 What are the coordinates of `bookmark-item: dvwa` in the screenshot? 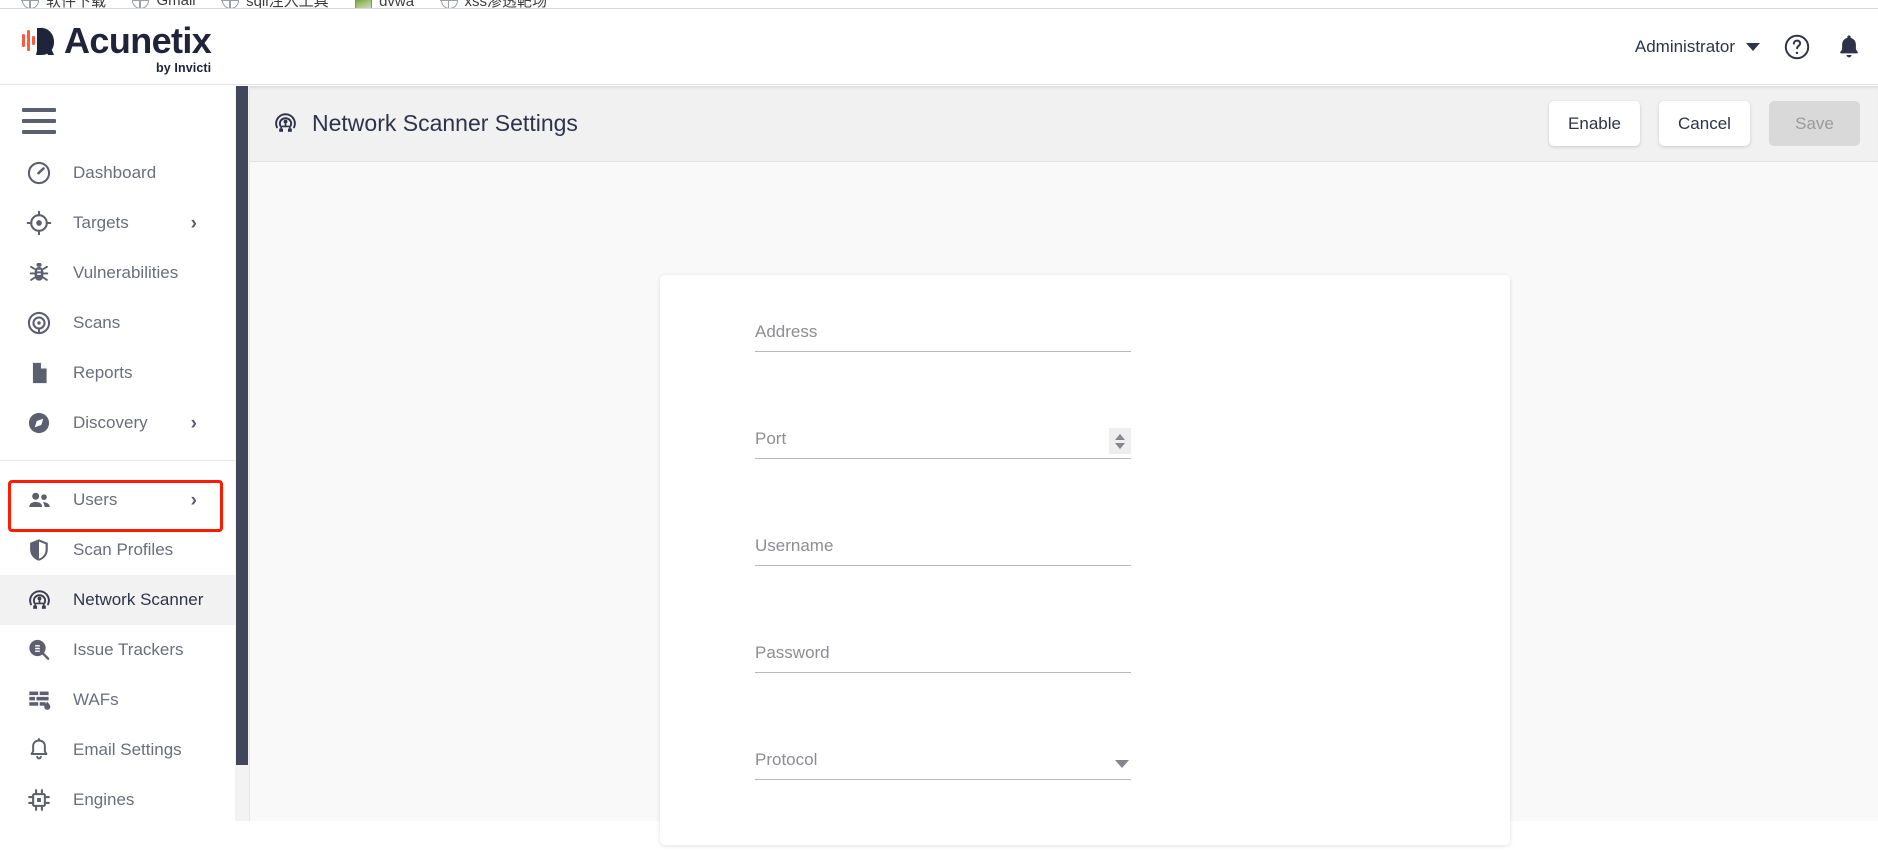 It's located at (384, 4).